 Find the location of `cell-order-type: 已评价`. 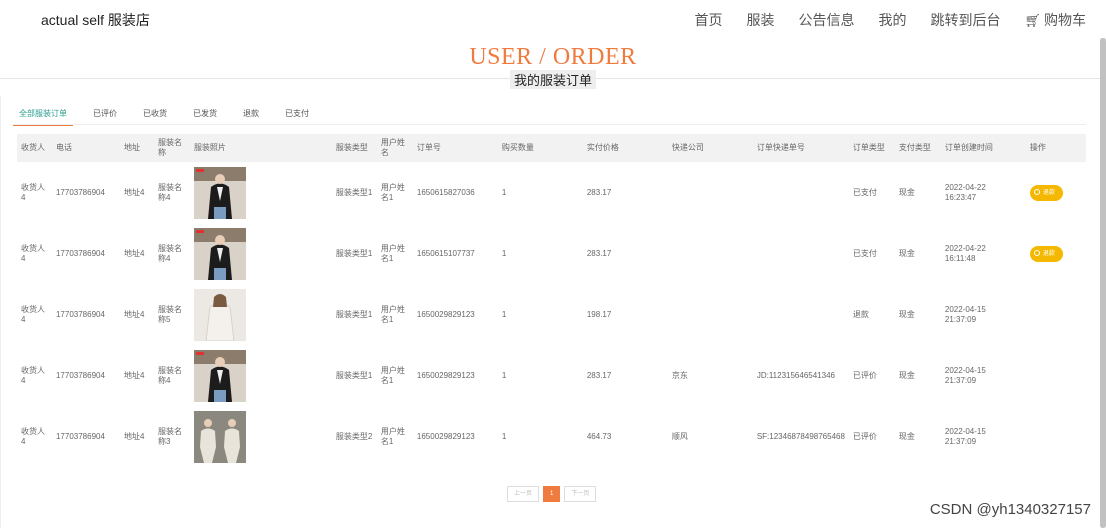

cell-order-type: 已评价 is located at coordinates (864, 375).